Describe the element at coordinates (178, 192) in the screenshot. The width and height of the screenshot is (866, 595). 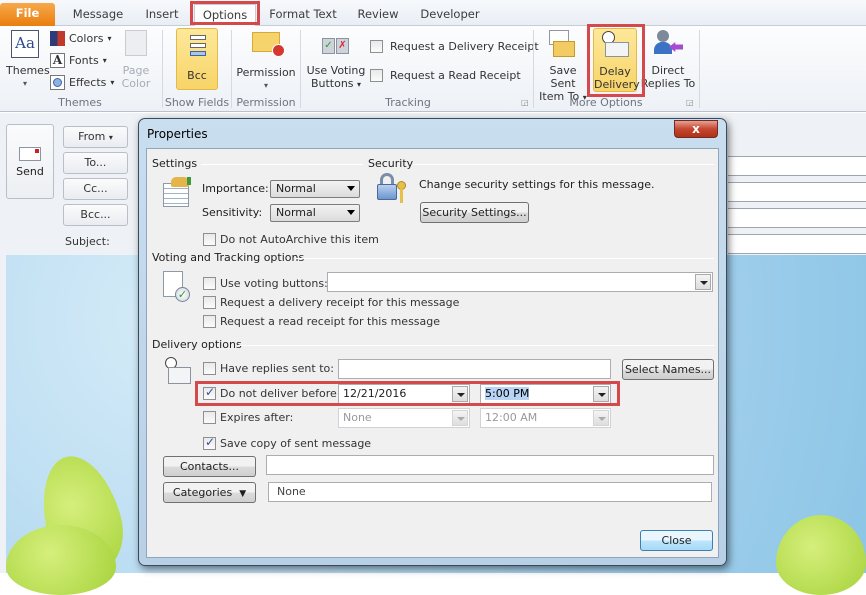
I see `settings-hand-document-icon` at that location.